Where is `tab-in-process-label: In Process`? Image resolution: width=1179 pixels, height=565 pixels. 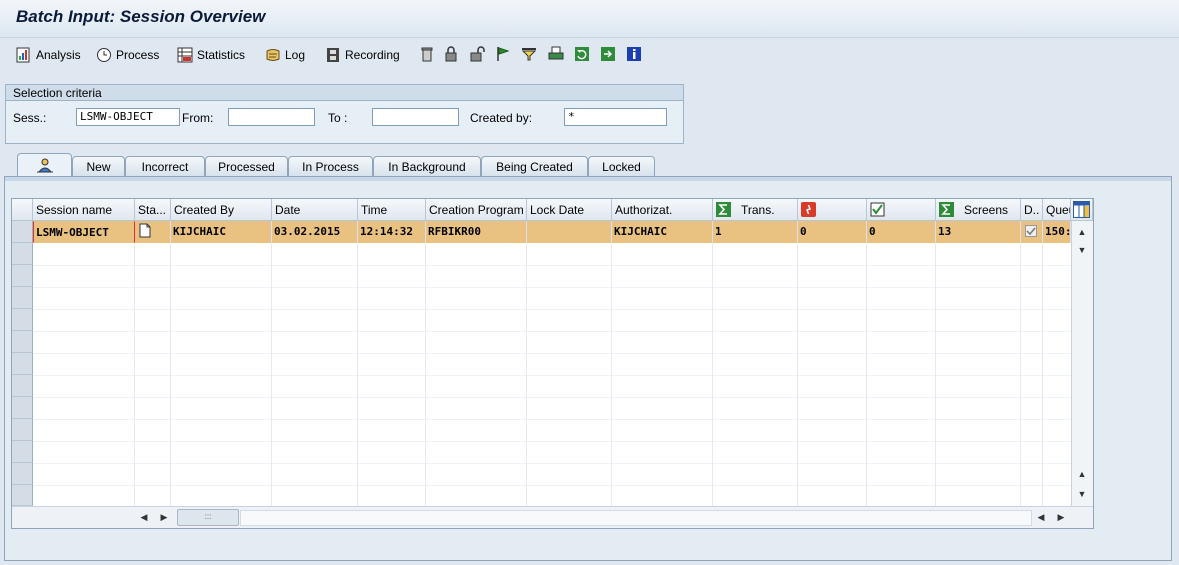 tab-in-process-label: In Process is located at coordinates (330, 167).